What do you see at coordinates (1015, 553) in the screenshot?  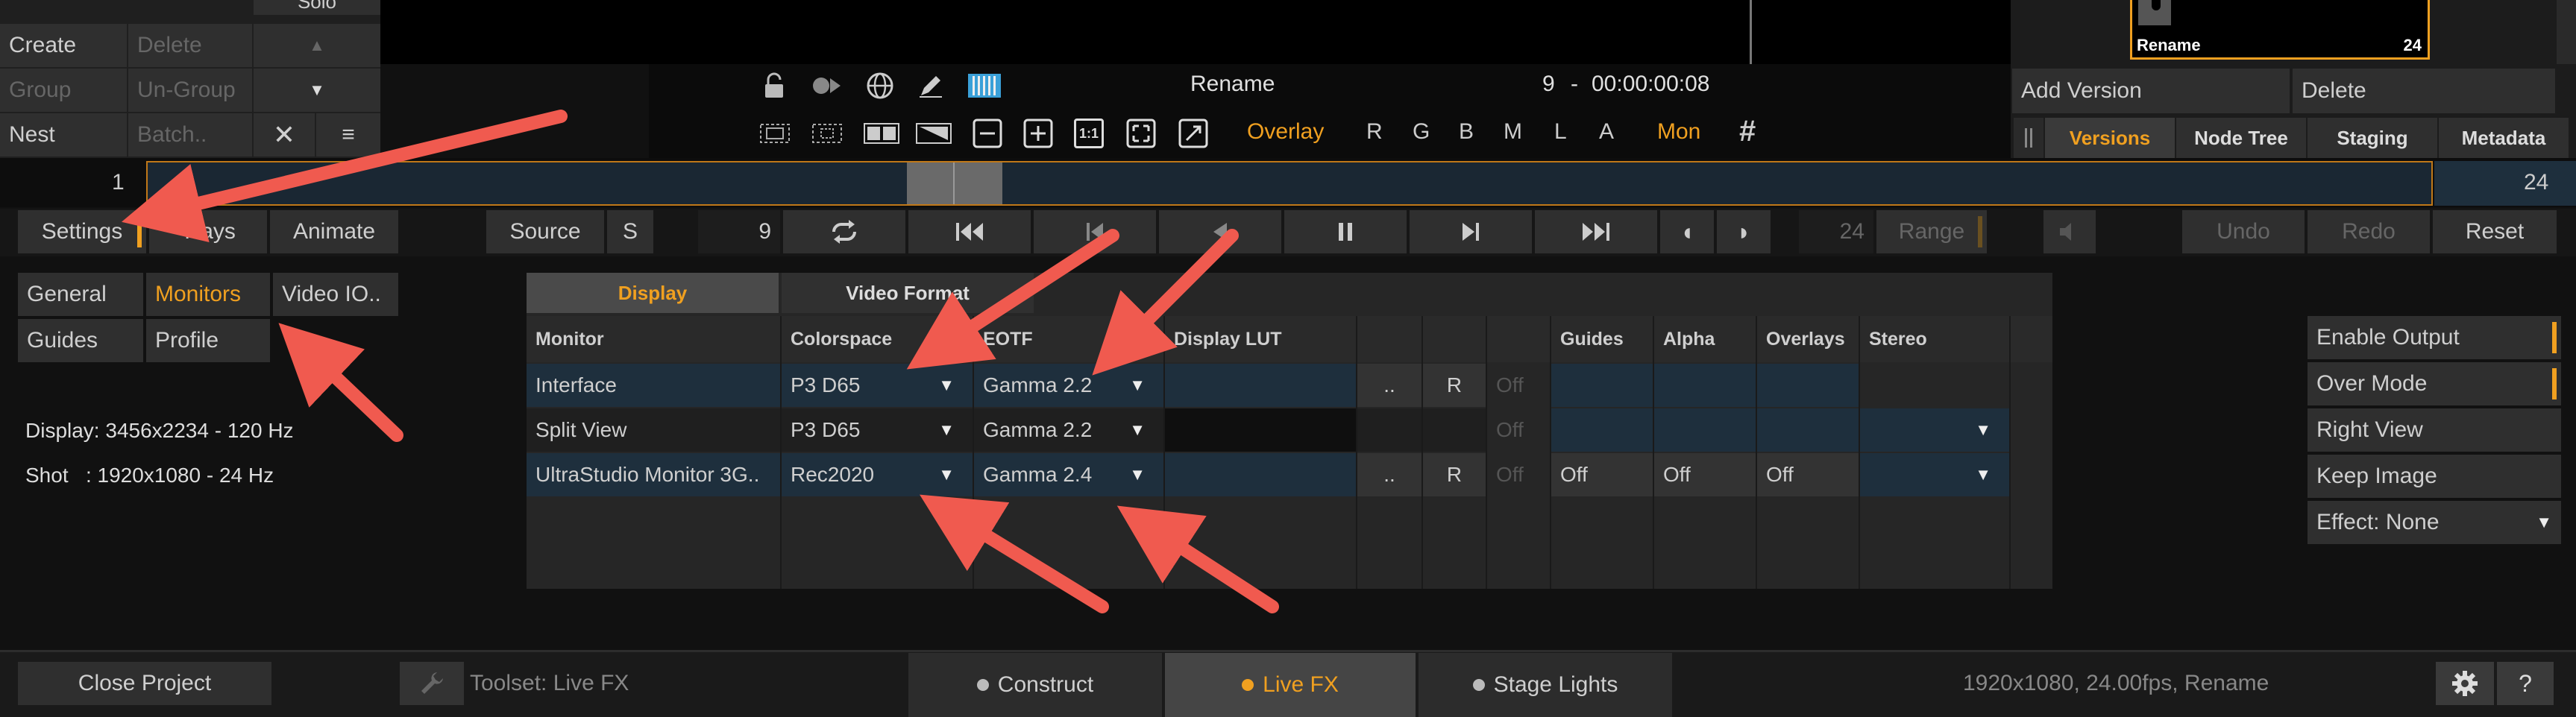 I see `arrow-to-rec2020` at bounding box center [1015, 553].